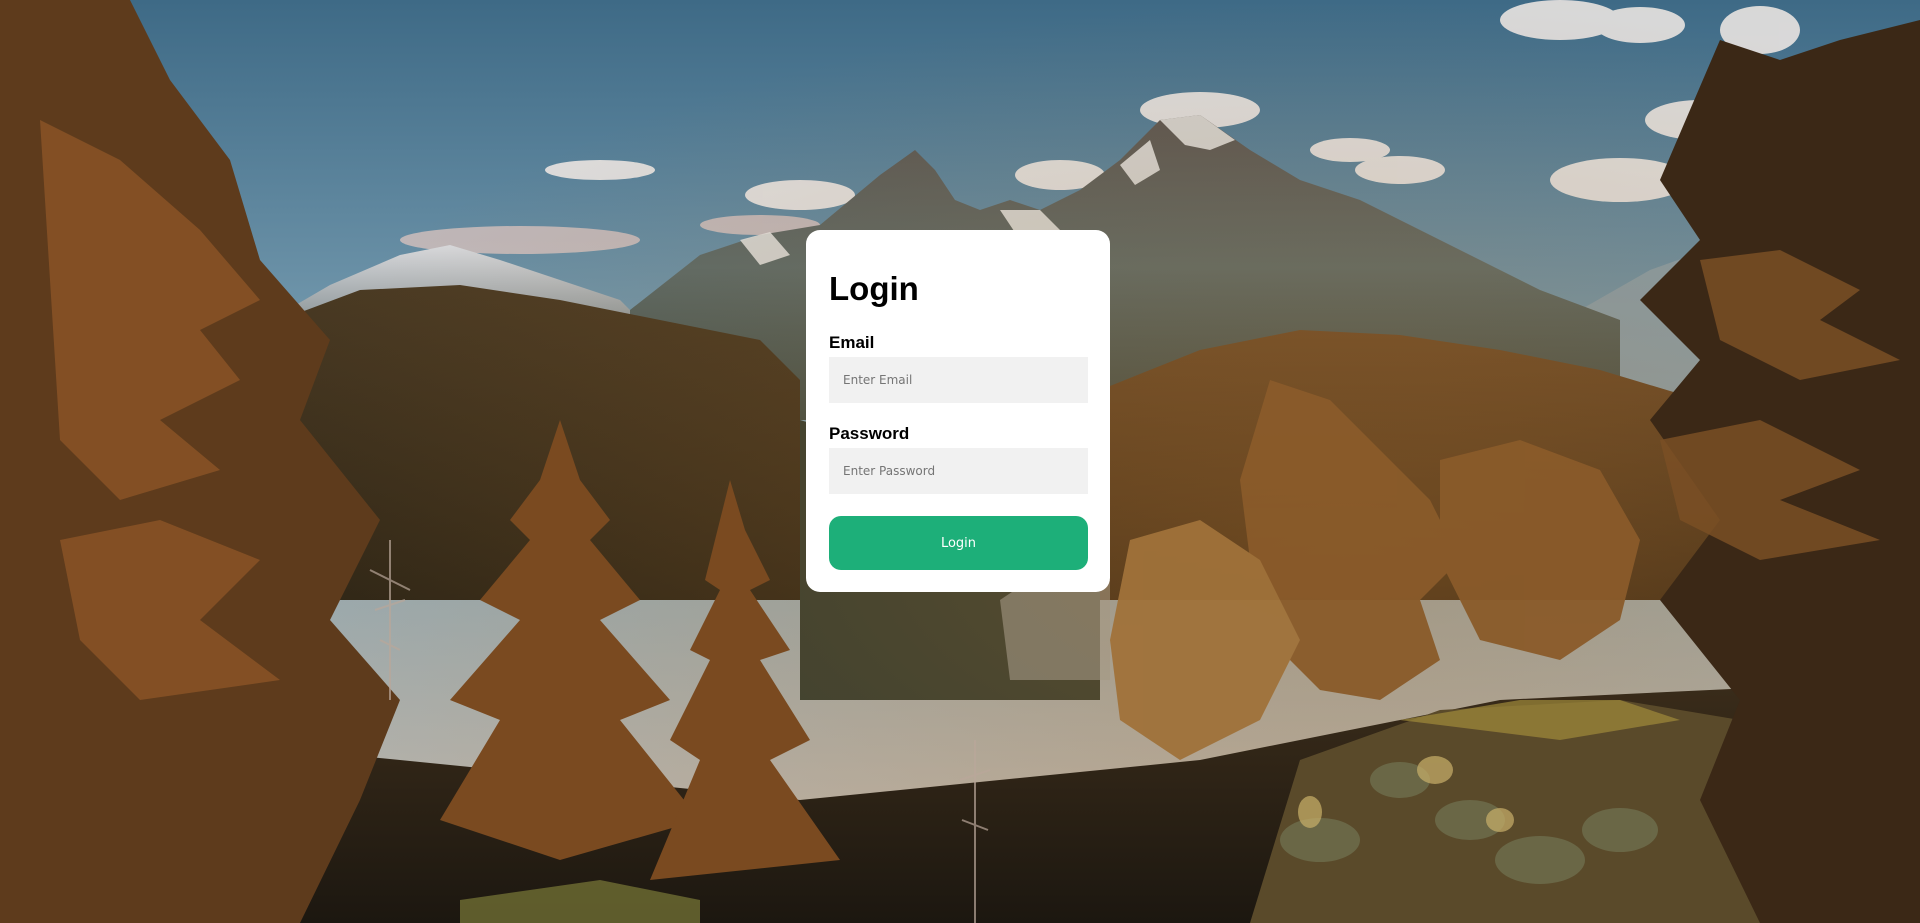 Image resolution: width=1920 pixels, height=923 pixels. I want to click on password-label: Password, so click(869, 433).